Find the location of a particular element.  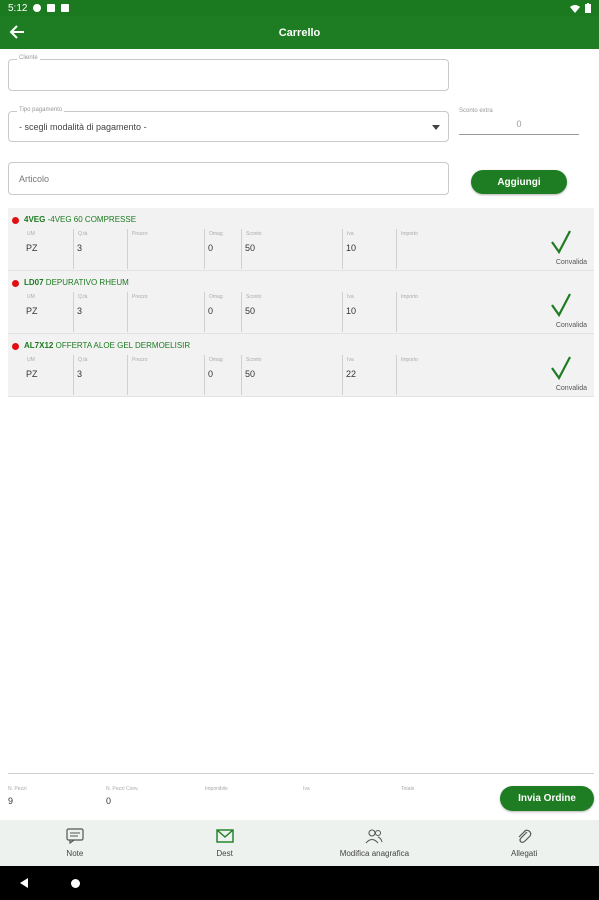

nav-dest-label: Dest is located at coordinates (224, 853).